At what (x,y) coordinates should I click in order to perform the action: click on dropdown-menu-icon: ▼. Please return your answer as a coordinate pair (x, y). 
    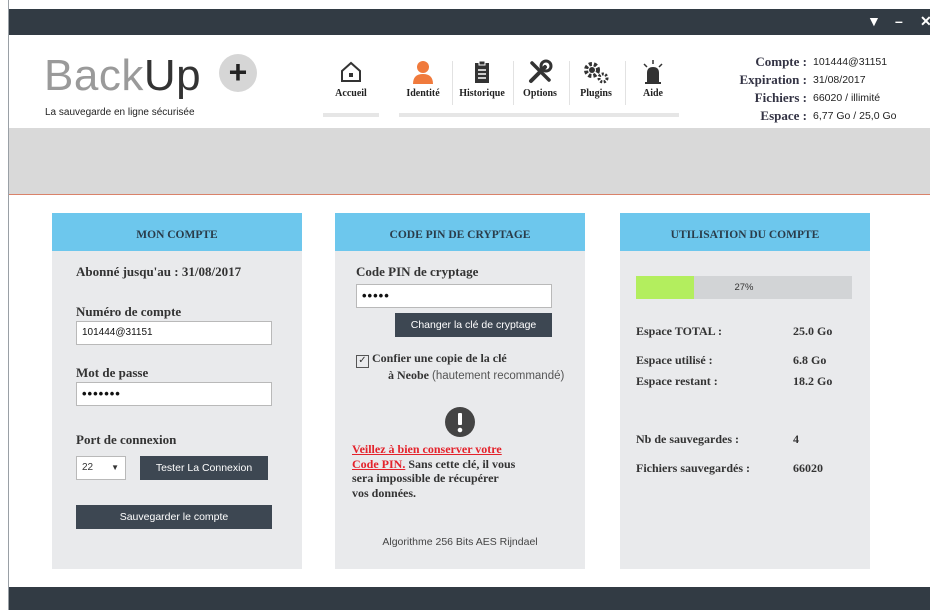
    Looking at the image, I should click on (874, 21).